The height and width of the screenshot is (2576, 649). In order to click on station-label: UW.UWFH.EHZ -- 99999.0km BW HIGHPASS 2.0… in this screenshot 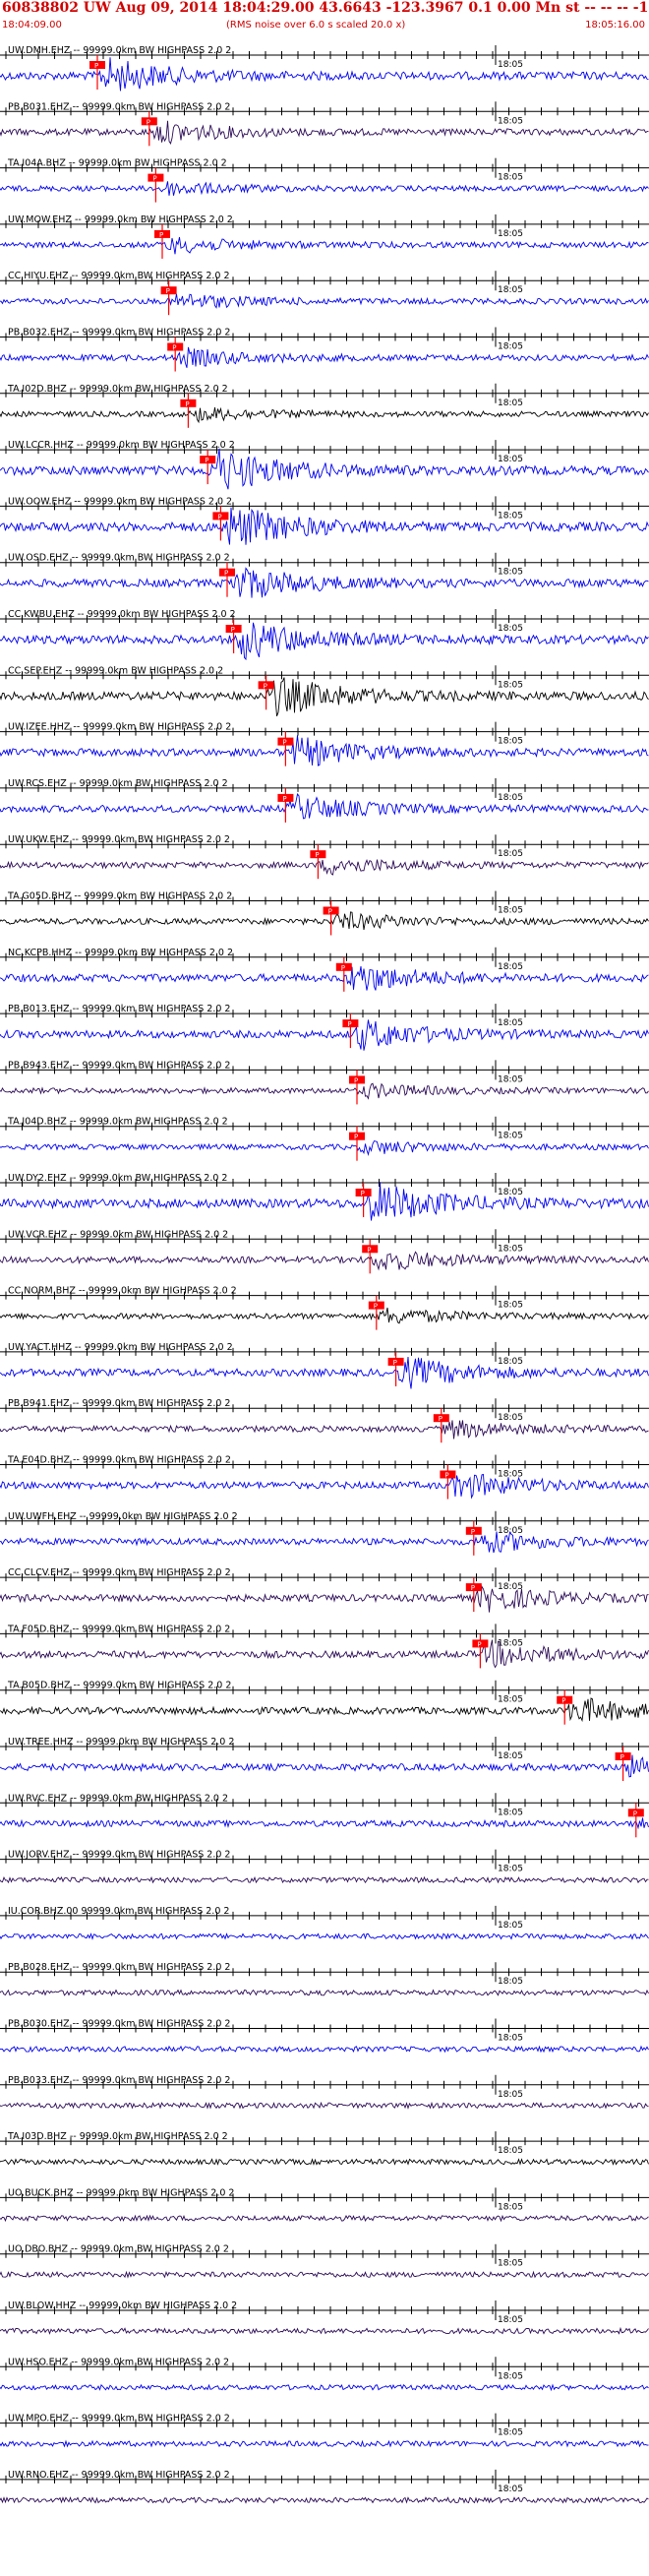, I will do `click(123, 1516)`.